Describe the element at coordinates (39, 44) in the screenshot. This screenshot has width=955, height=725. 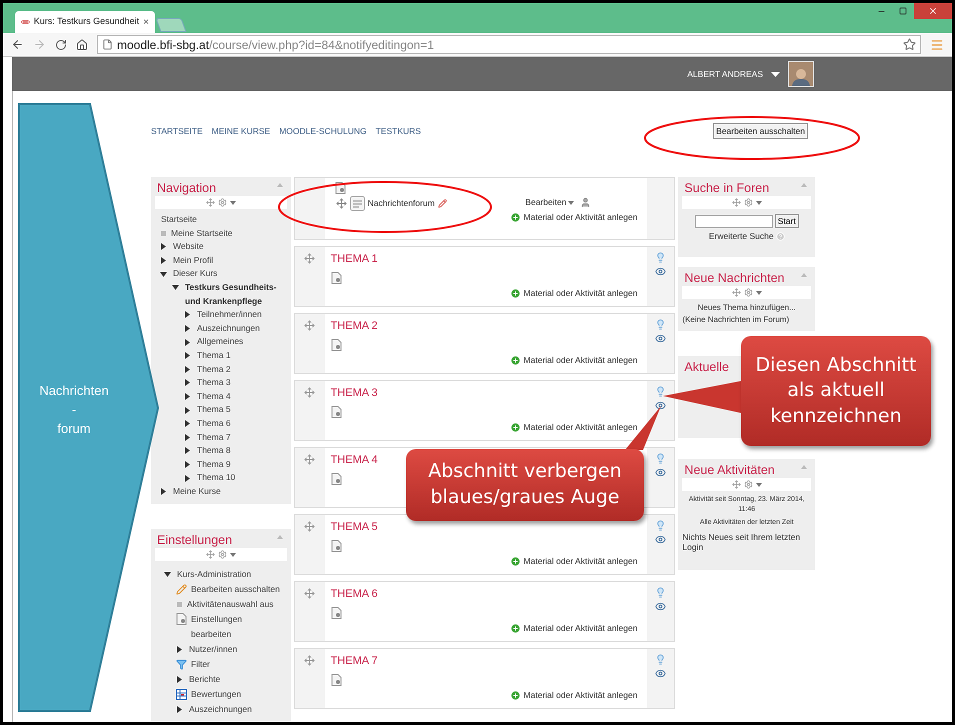
I see `forward-icon` at that location.